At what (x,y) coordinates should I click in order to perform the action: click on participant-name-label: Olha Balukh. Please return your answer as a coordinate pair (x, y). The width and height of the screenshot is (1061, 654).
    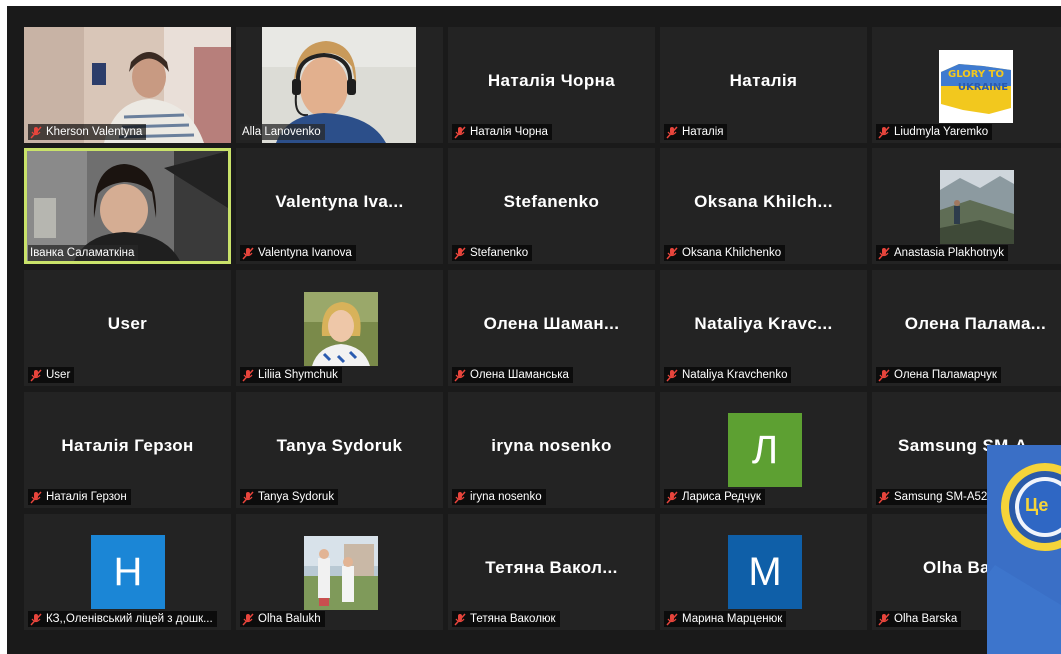
    Looking at the image, I should click on (282, 619).